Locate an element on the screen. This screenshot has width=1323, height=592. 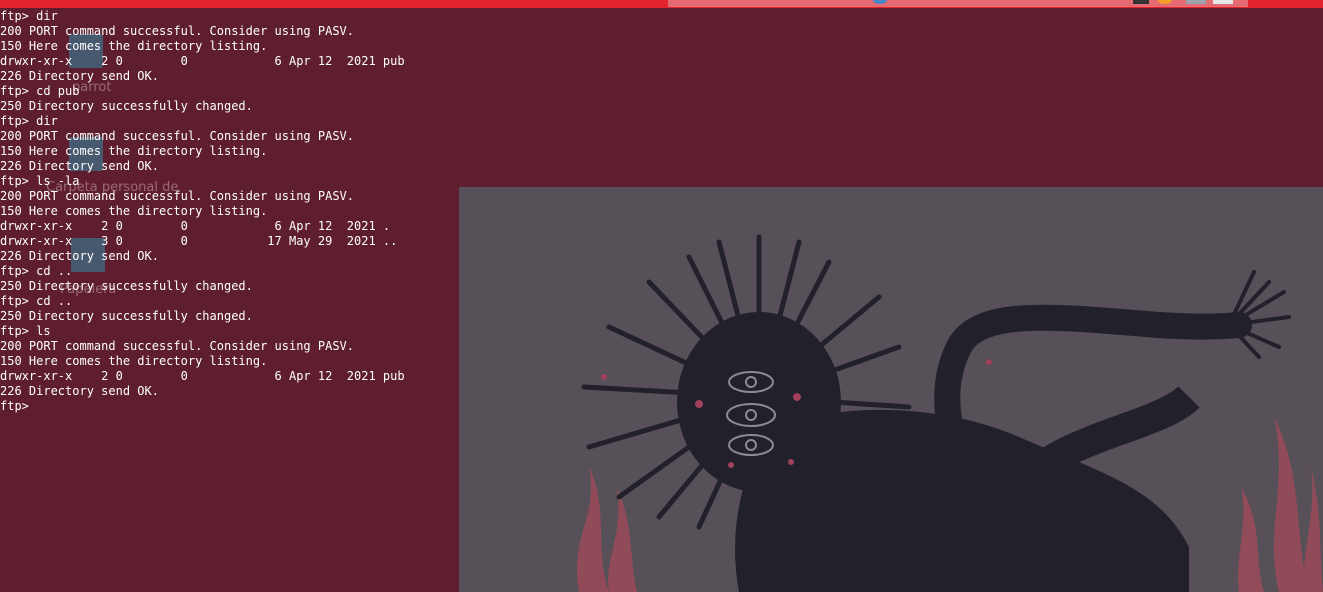
terminal-icon is located at coordinates (1141, 2).